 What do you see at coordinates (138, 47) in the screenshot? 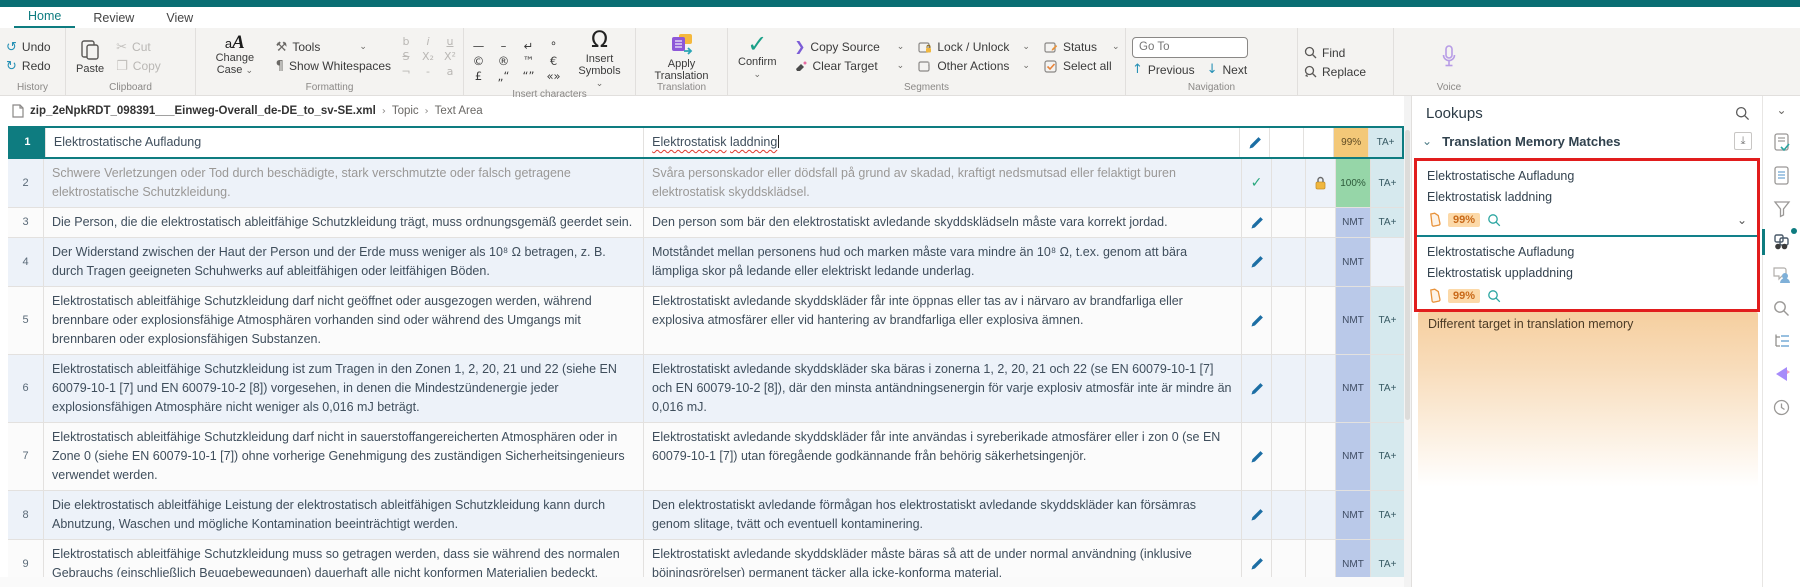
I see `cut-button: ✂ Cut` at bounding box center [138, 47].